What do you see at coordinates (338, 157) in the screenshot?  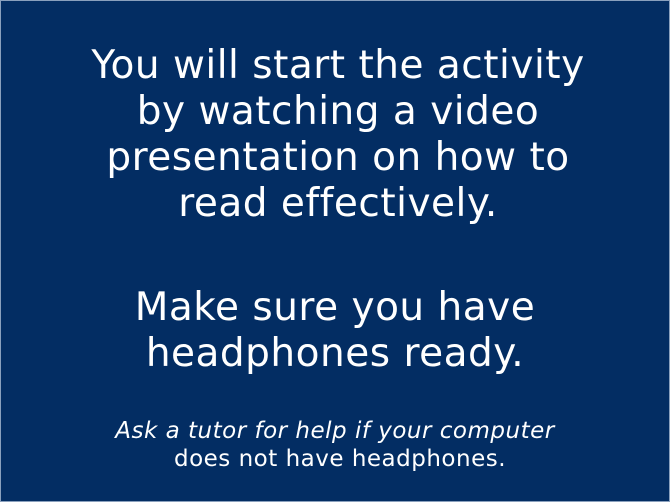 I see `intro-line: presentation on how to` at bounding box center [338, 157].